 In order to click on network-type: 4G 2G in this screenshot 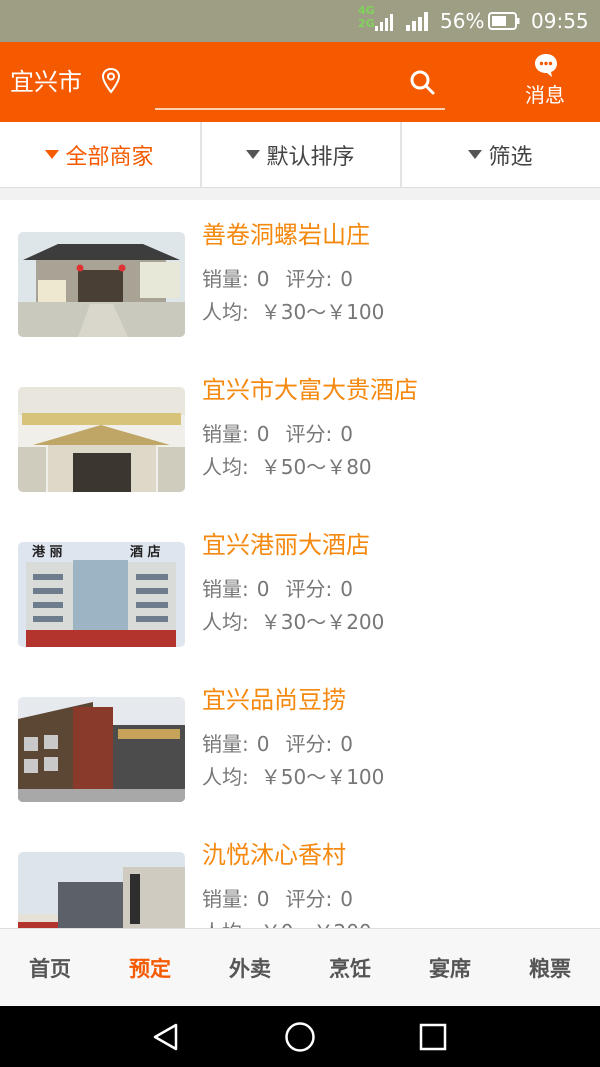, I will do `click(366, 17)`.